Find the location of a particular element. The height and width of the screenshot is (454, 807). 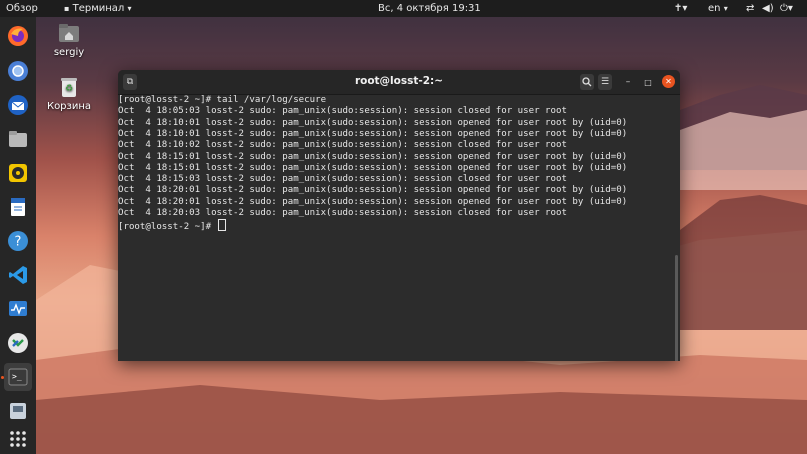

search-button is located at coordinates (587, 82).